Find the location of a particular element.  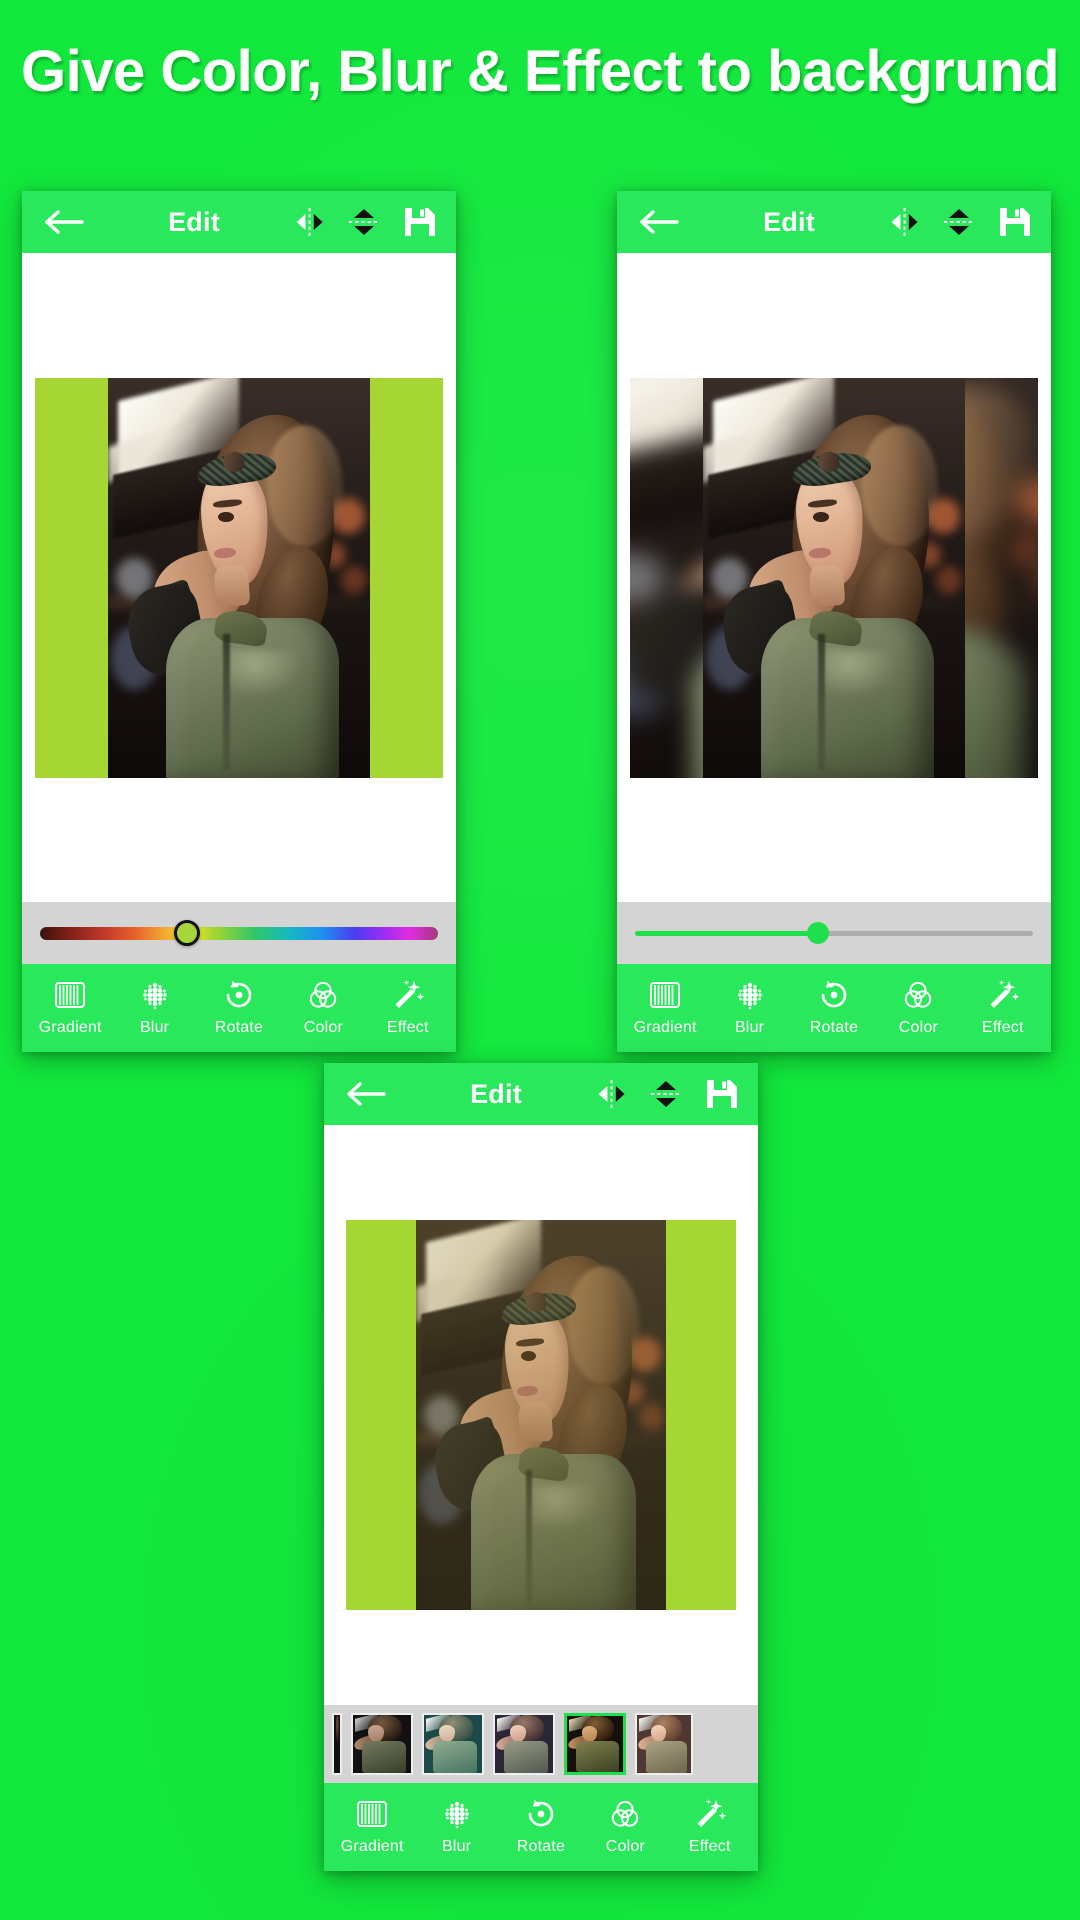

artboard-blurred-photo is located at coordinates (834, 577).